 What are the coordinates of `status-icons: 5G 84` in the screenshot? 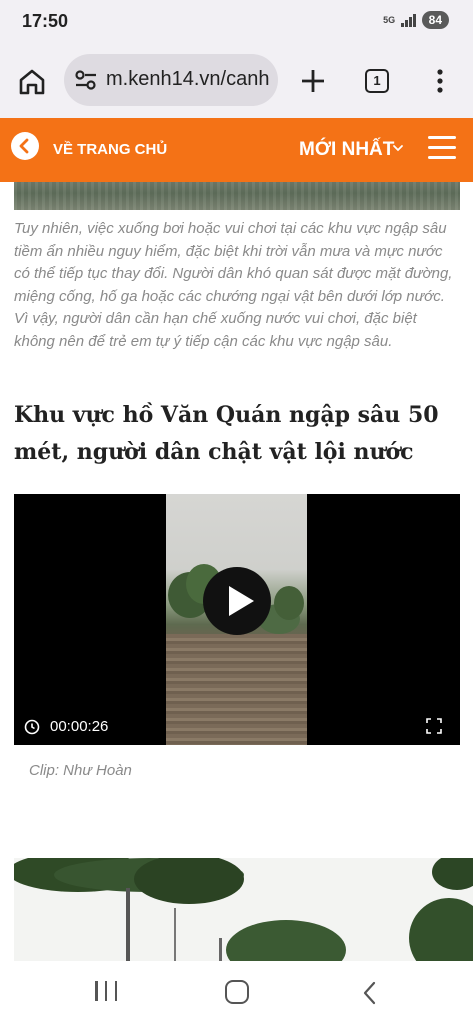 It's located at (416, 20).